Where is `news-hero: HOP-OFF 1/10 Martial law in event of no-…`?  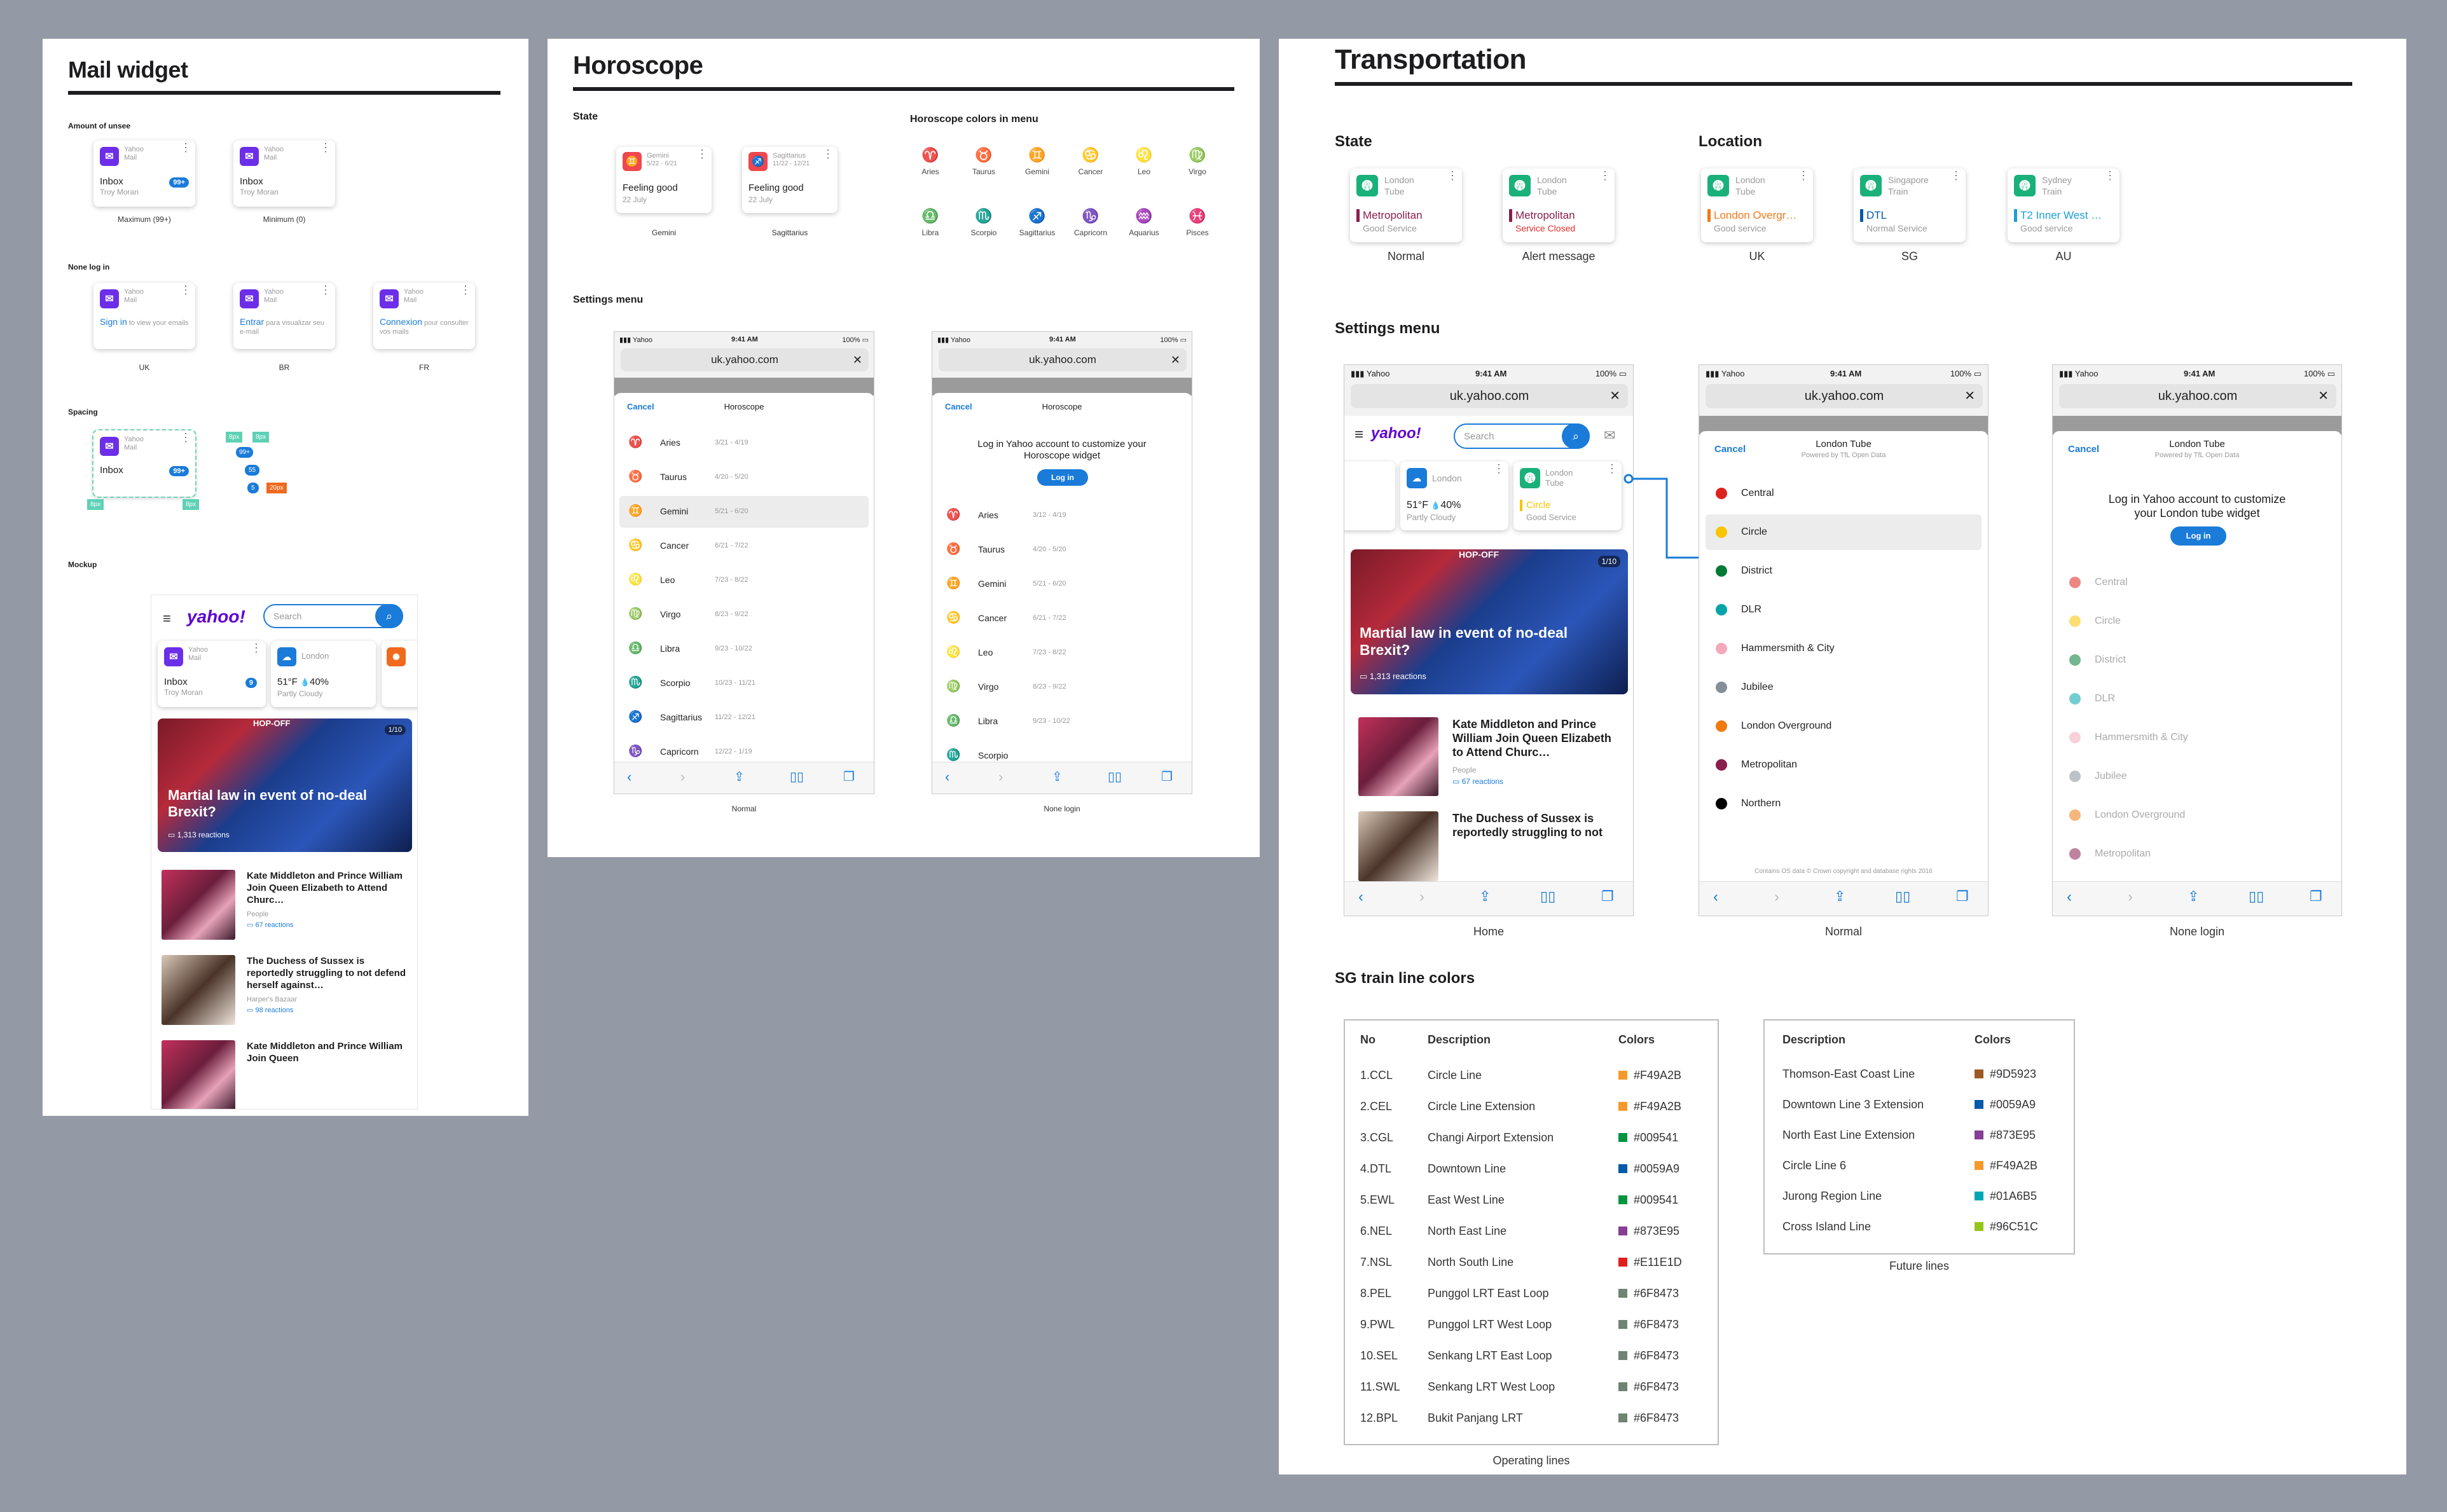 news-hero: HOP-OFF 1/10 Martial law in event of no-… is located at coordinates (285, 785).